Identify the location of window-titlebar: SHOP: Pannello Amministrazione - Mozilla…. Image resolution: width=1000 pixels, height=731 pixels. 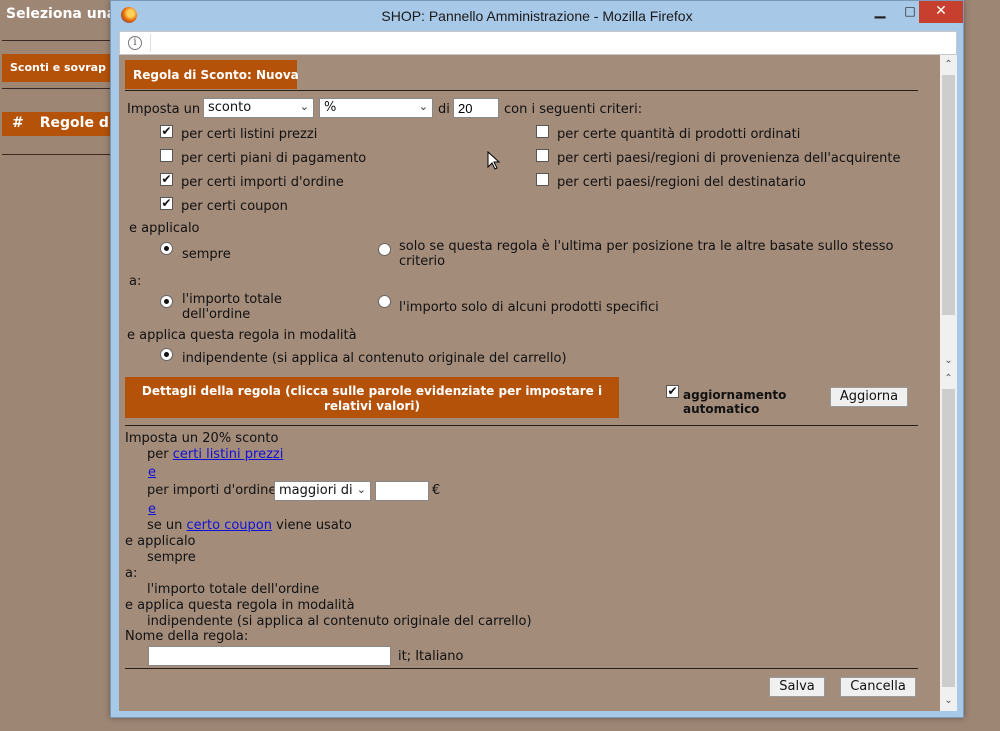
(537, 16).